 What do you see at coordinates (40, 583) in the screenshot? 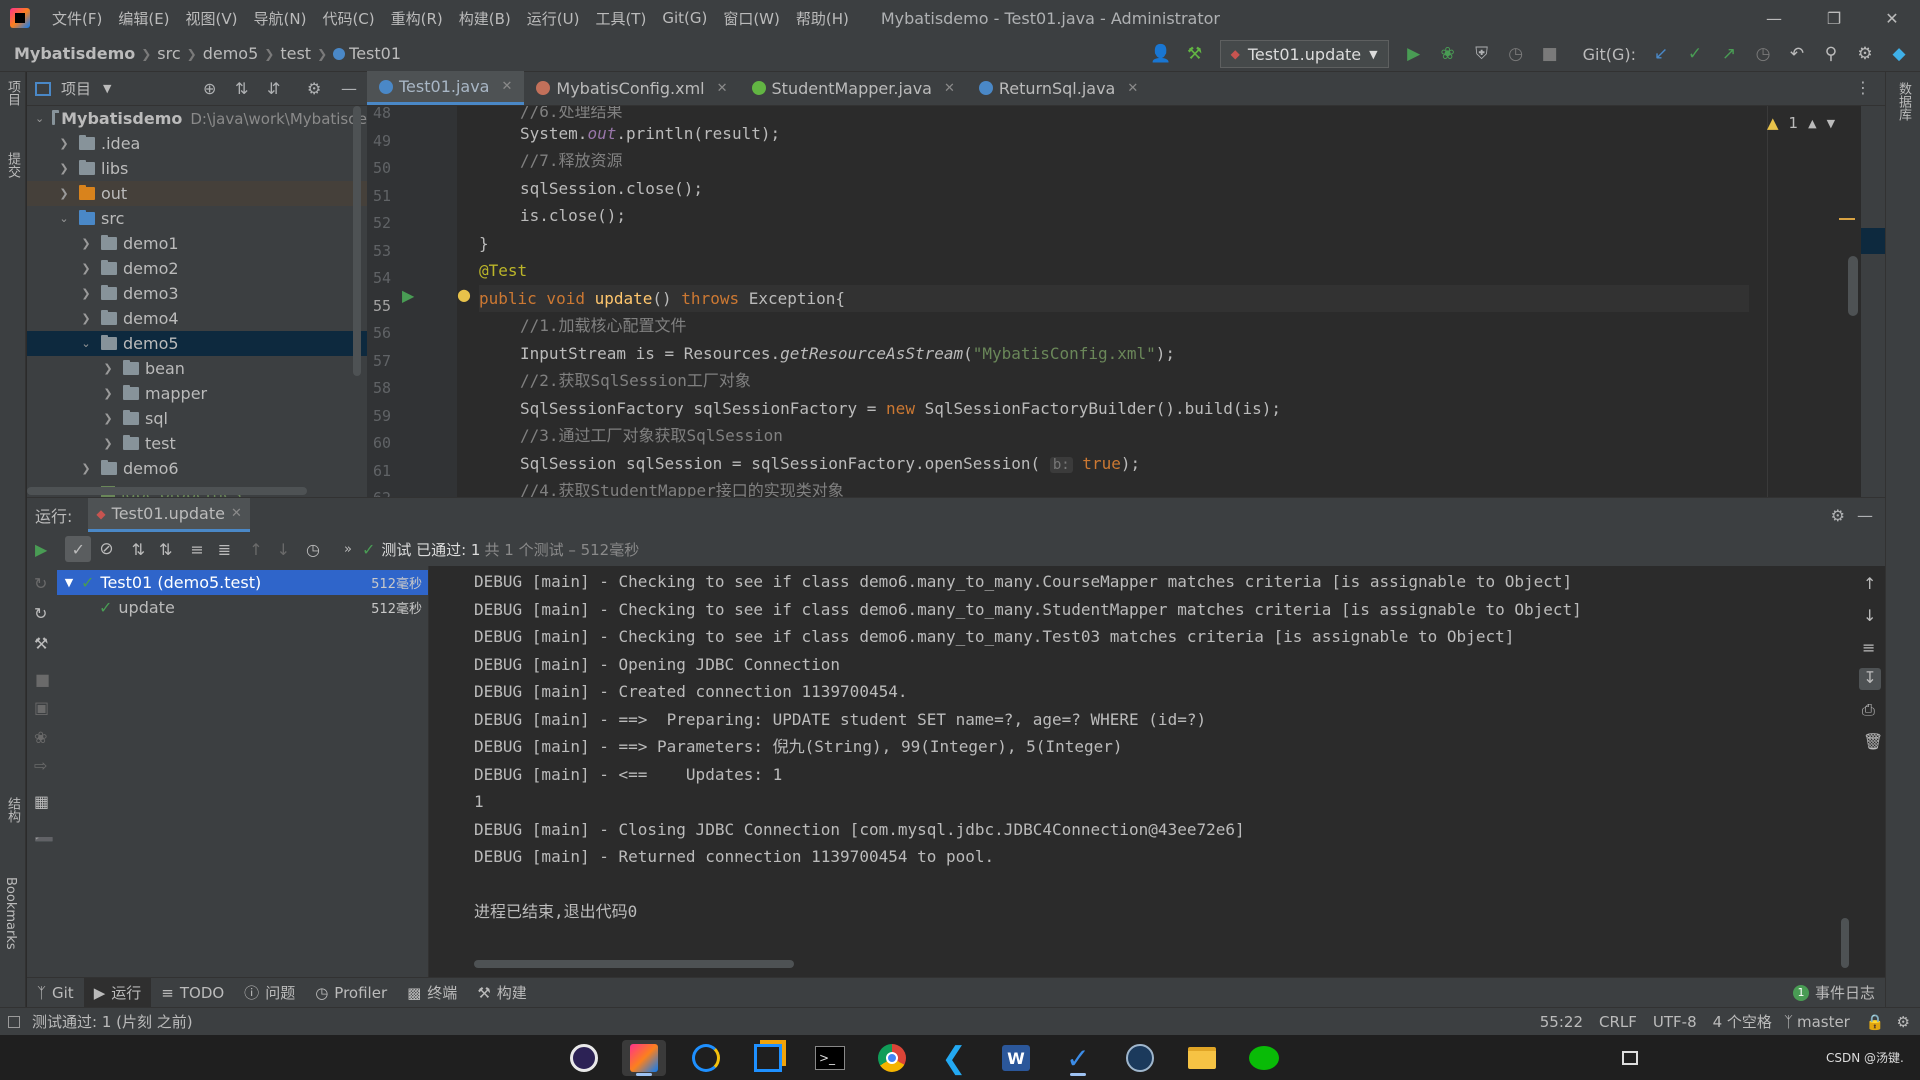
I see `rerun-failed-icon: ↻` at bounding box center [40, 583].